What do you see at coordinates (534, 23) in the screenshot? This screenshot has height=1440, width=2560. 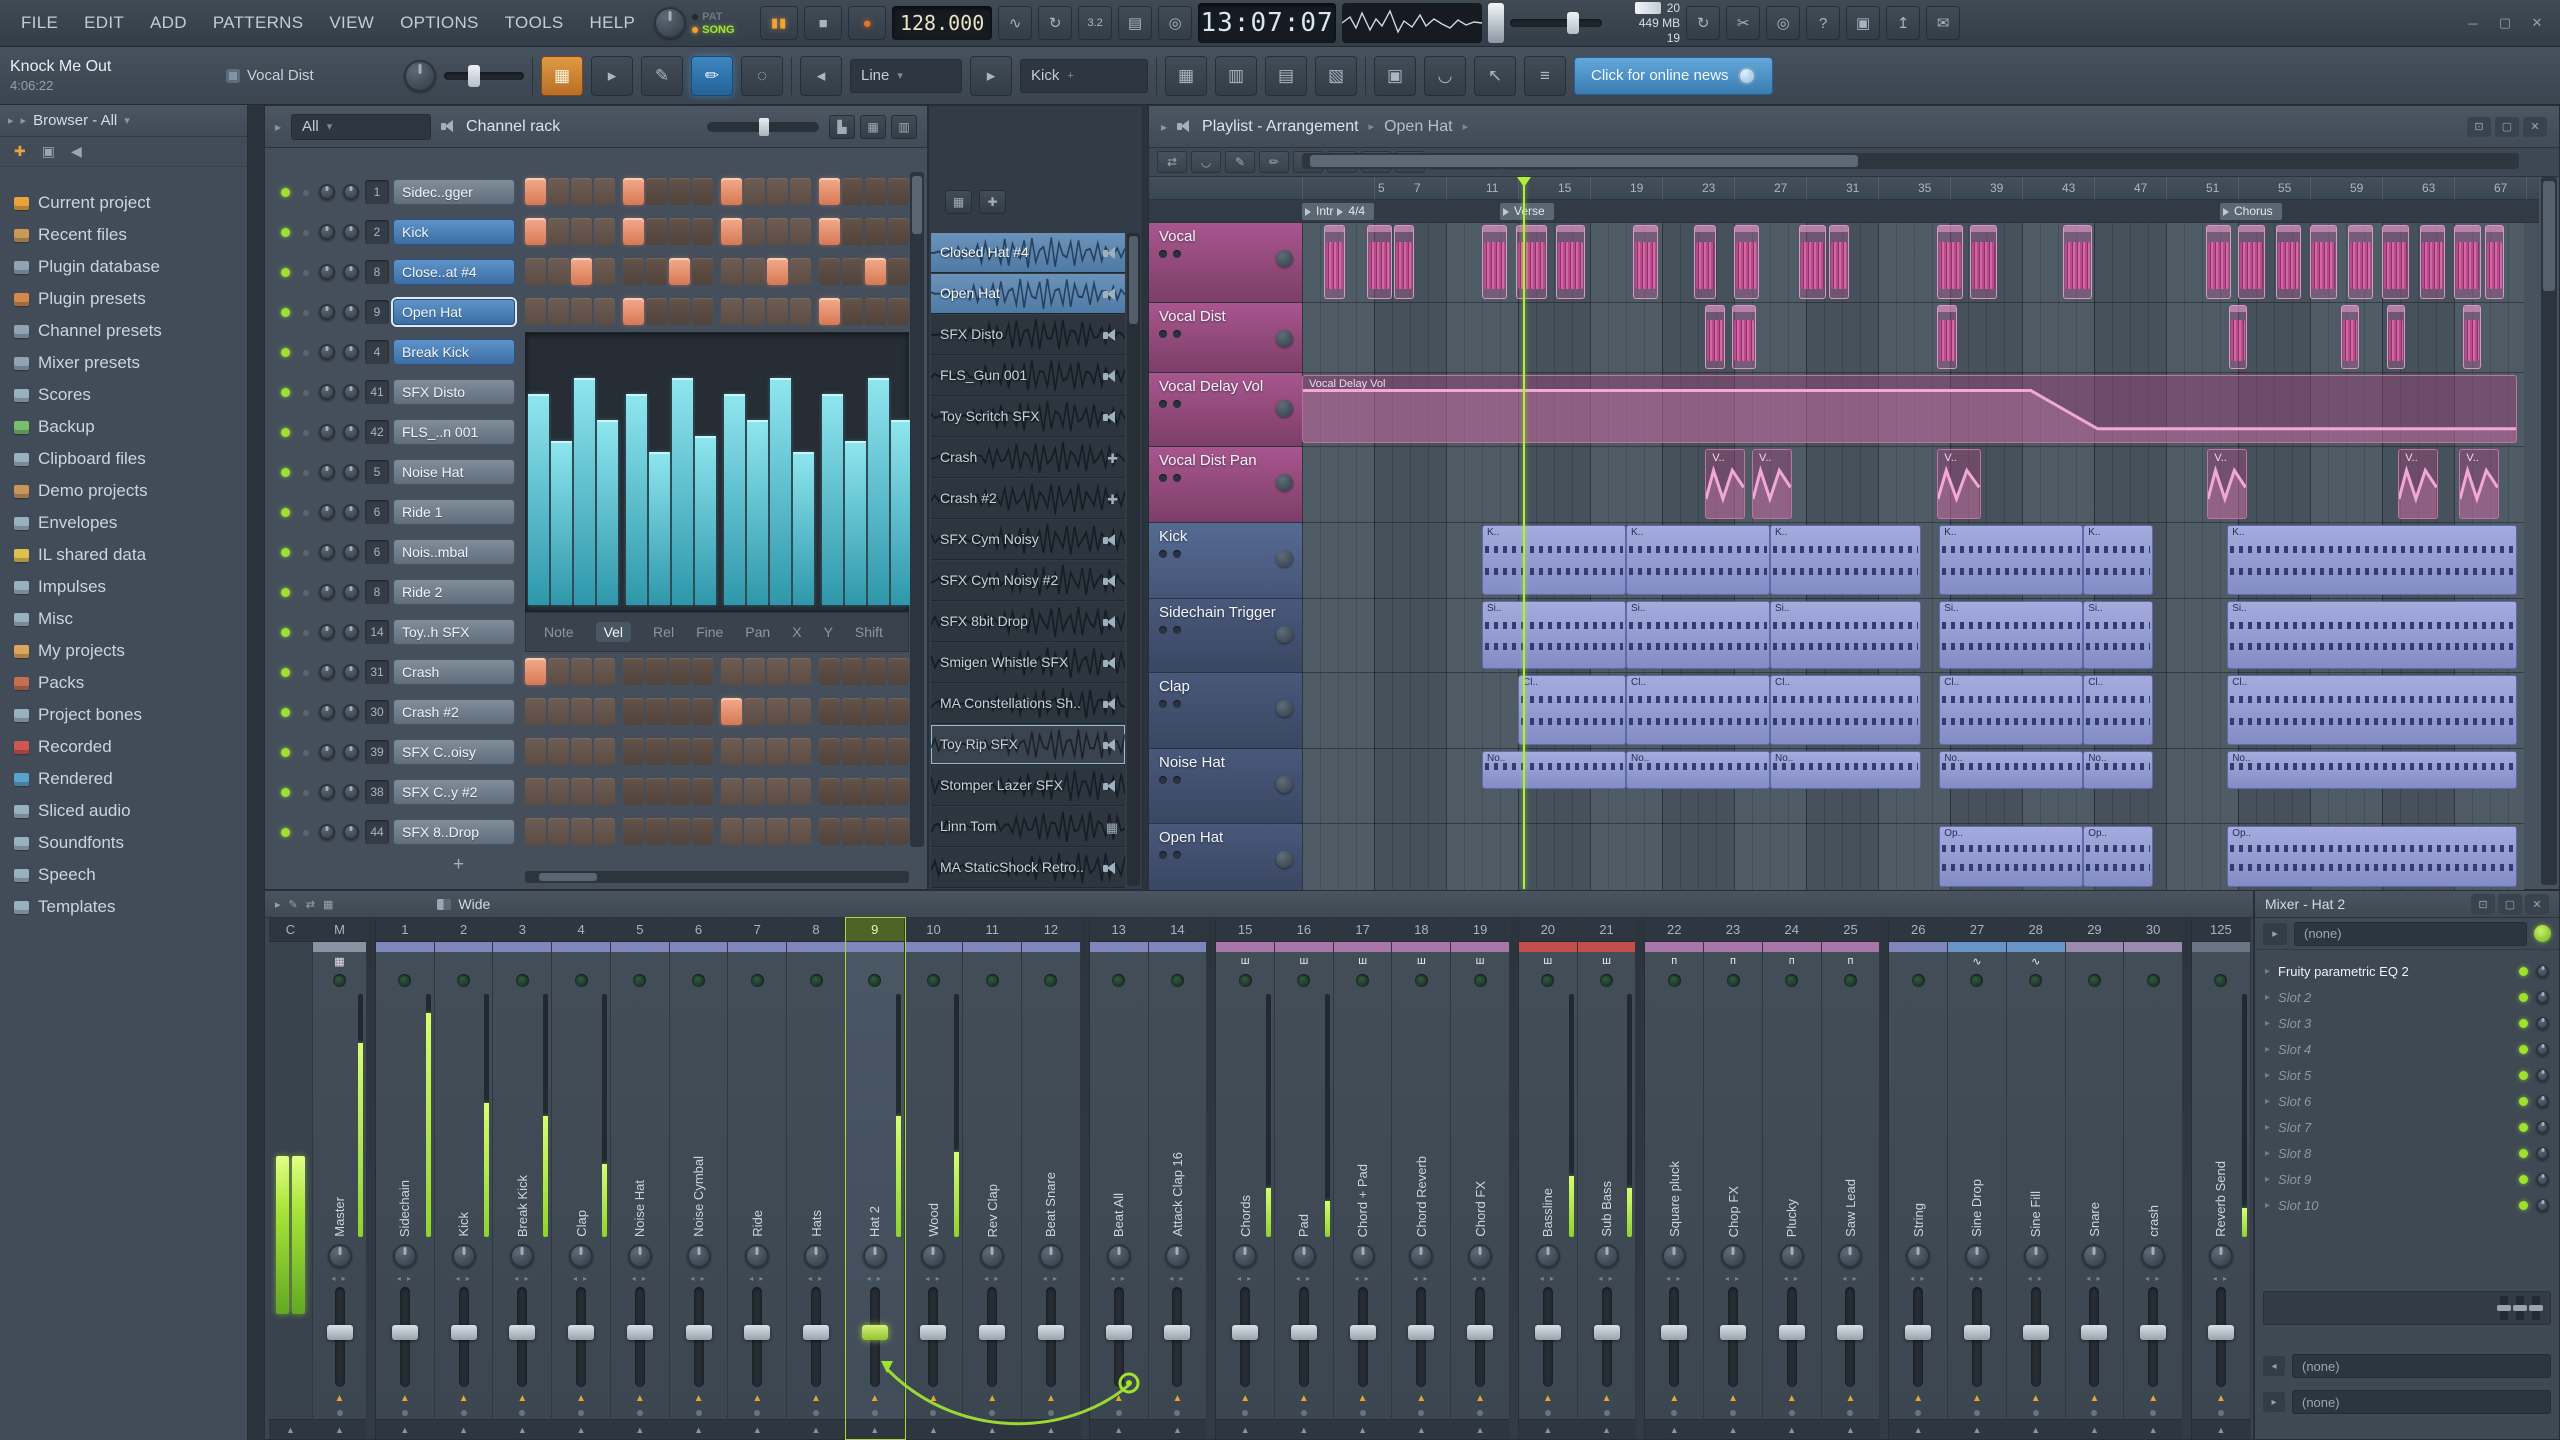 I see `menu-tools: TOOLS` at bounding box center [534, 23].